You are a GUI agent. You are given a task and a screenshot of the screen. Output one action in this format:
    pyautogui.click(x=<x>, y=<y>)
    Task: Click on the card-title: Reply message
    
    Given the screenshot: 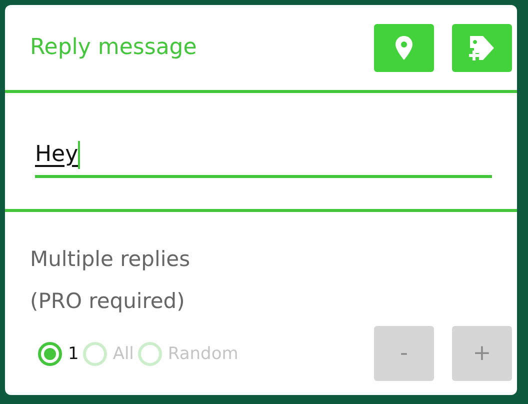 What is the action you would take?
    pyautogui.click(x=113, y=47)
    